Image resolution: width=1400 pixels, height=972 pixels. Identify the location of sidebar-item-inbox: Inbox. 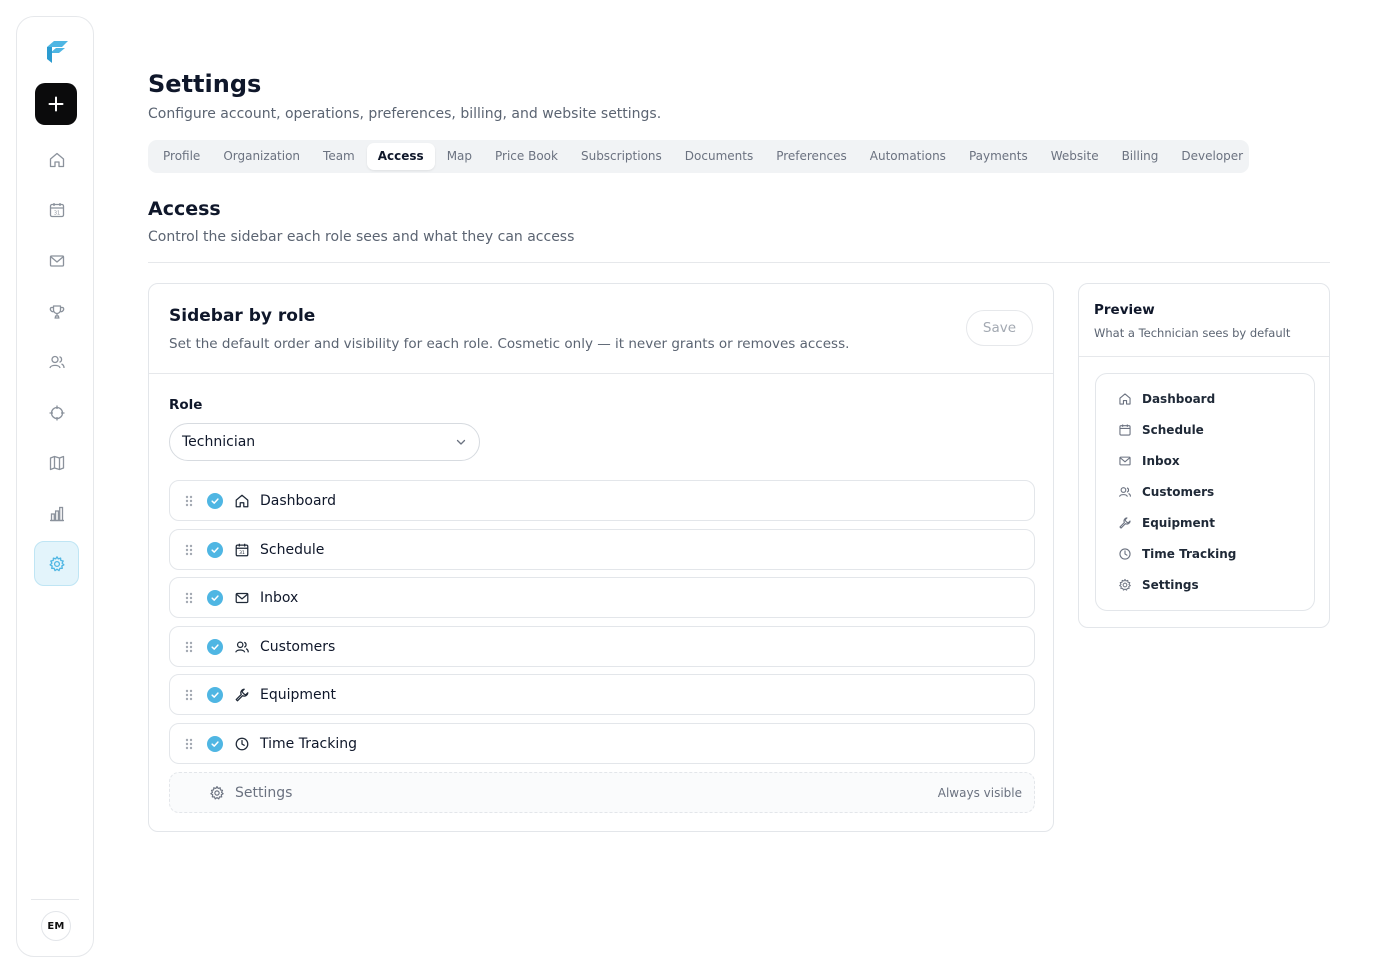
(602, 597).